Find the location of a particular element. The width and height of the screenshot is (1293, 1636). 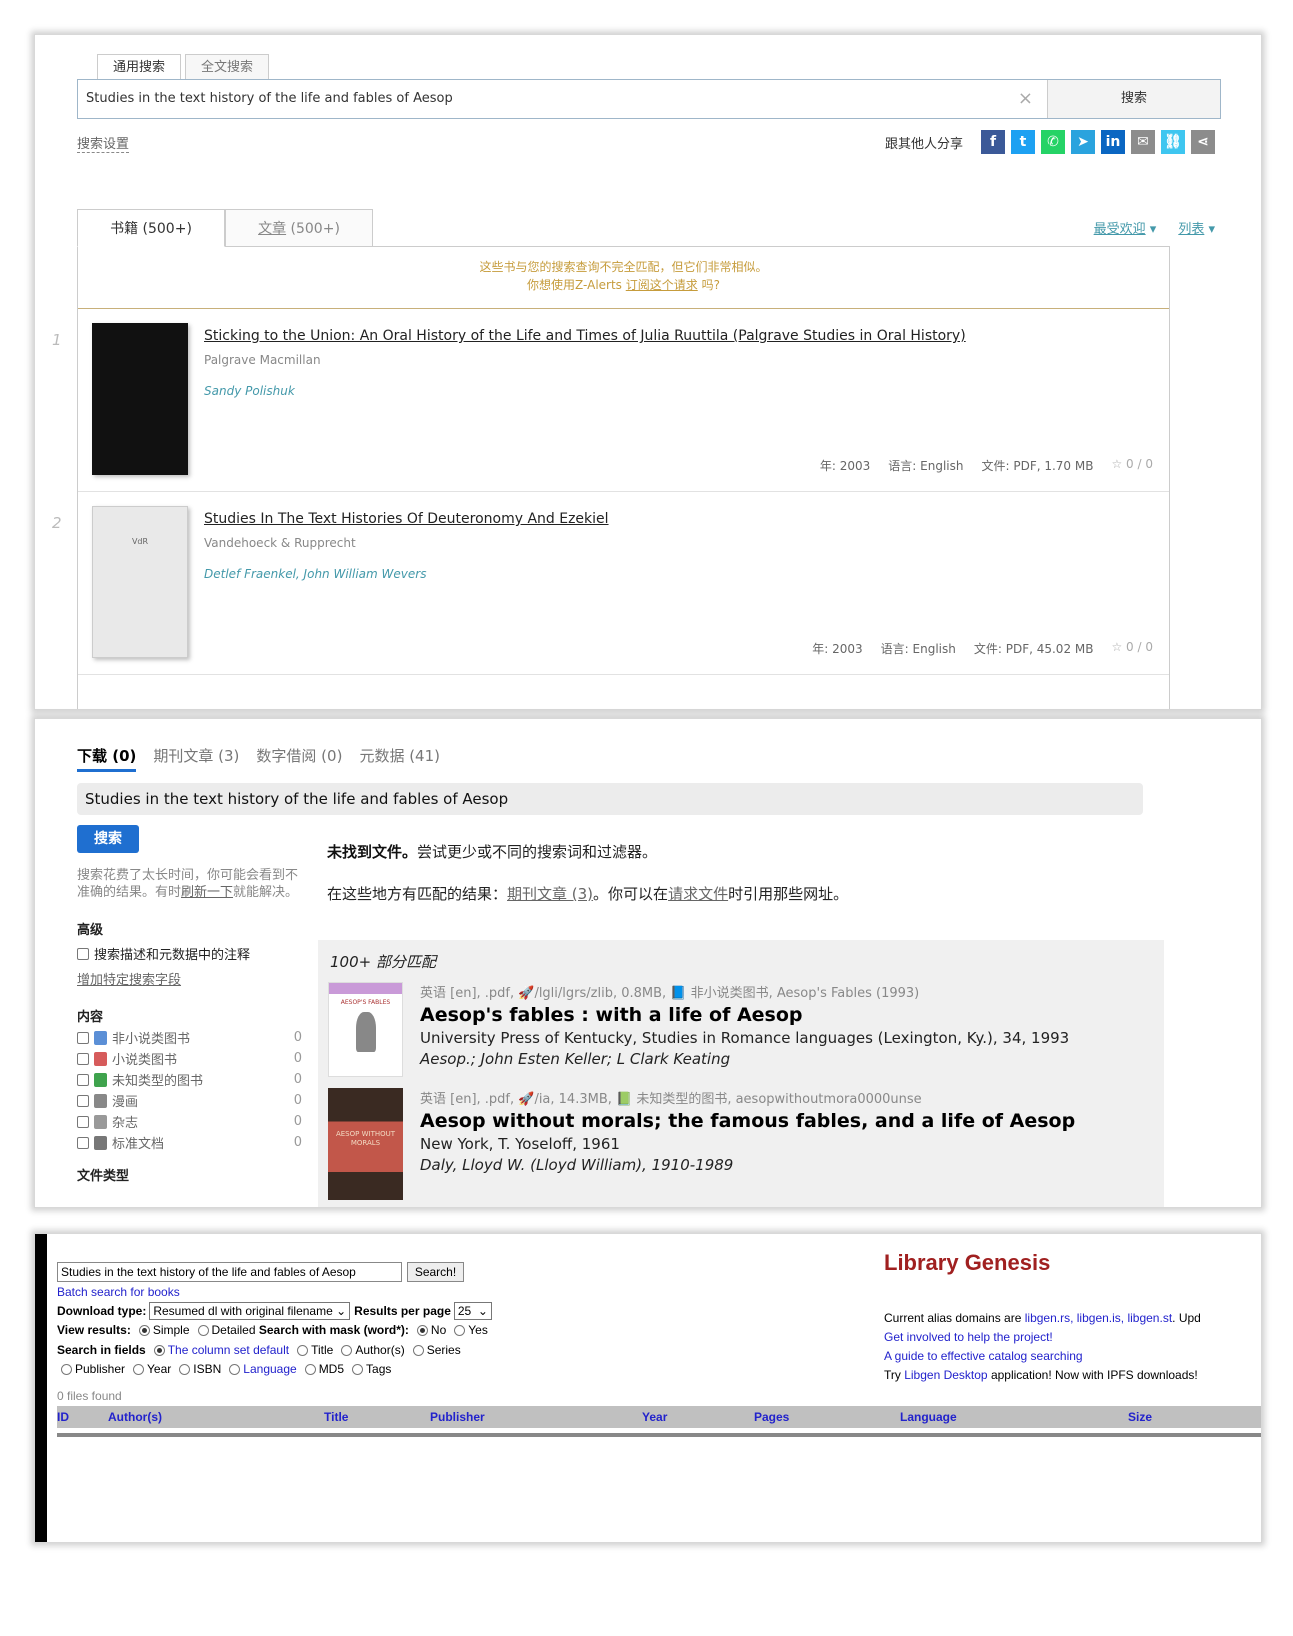

clear-icon: × is located at coordinates (1025, 99).